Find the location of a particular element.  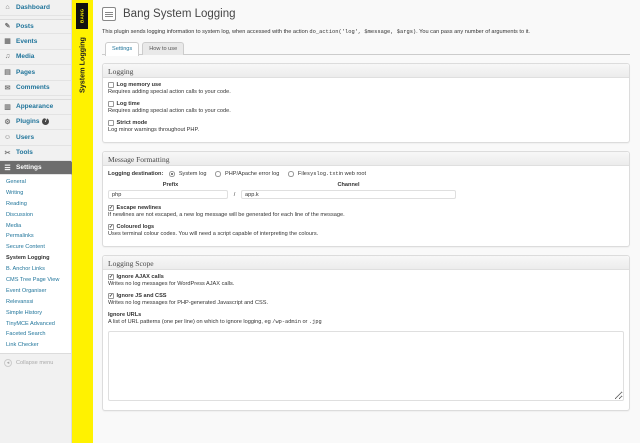

radio-label: File is located at coordinates (302, 174).